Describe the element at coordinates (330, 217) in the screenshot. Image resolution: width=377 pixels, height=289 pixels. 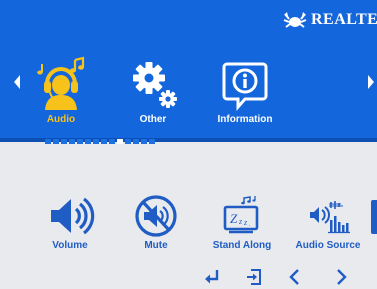
I see `audio-source-icon` at that location.